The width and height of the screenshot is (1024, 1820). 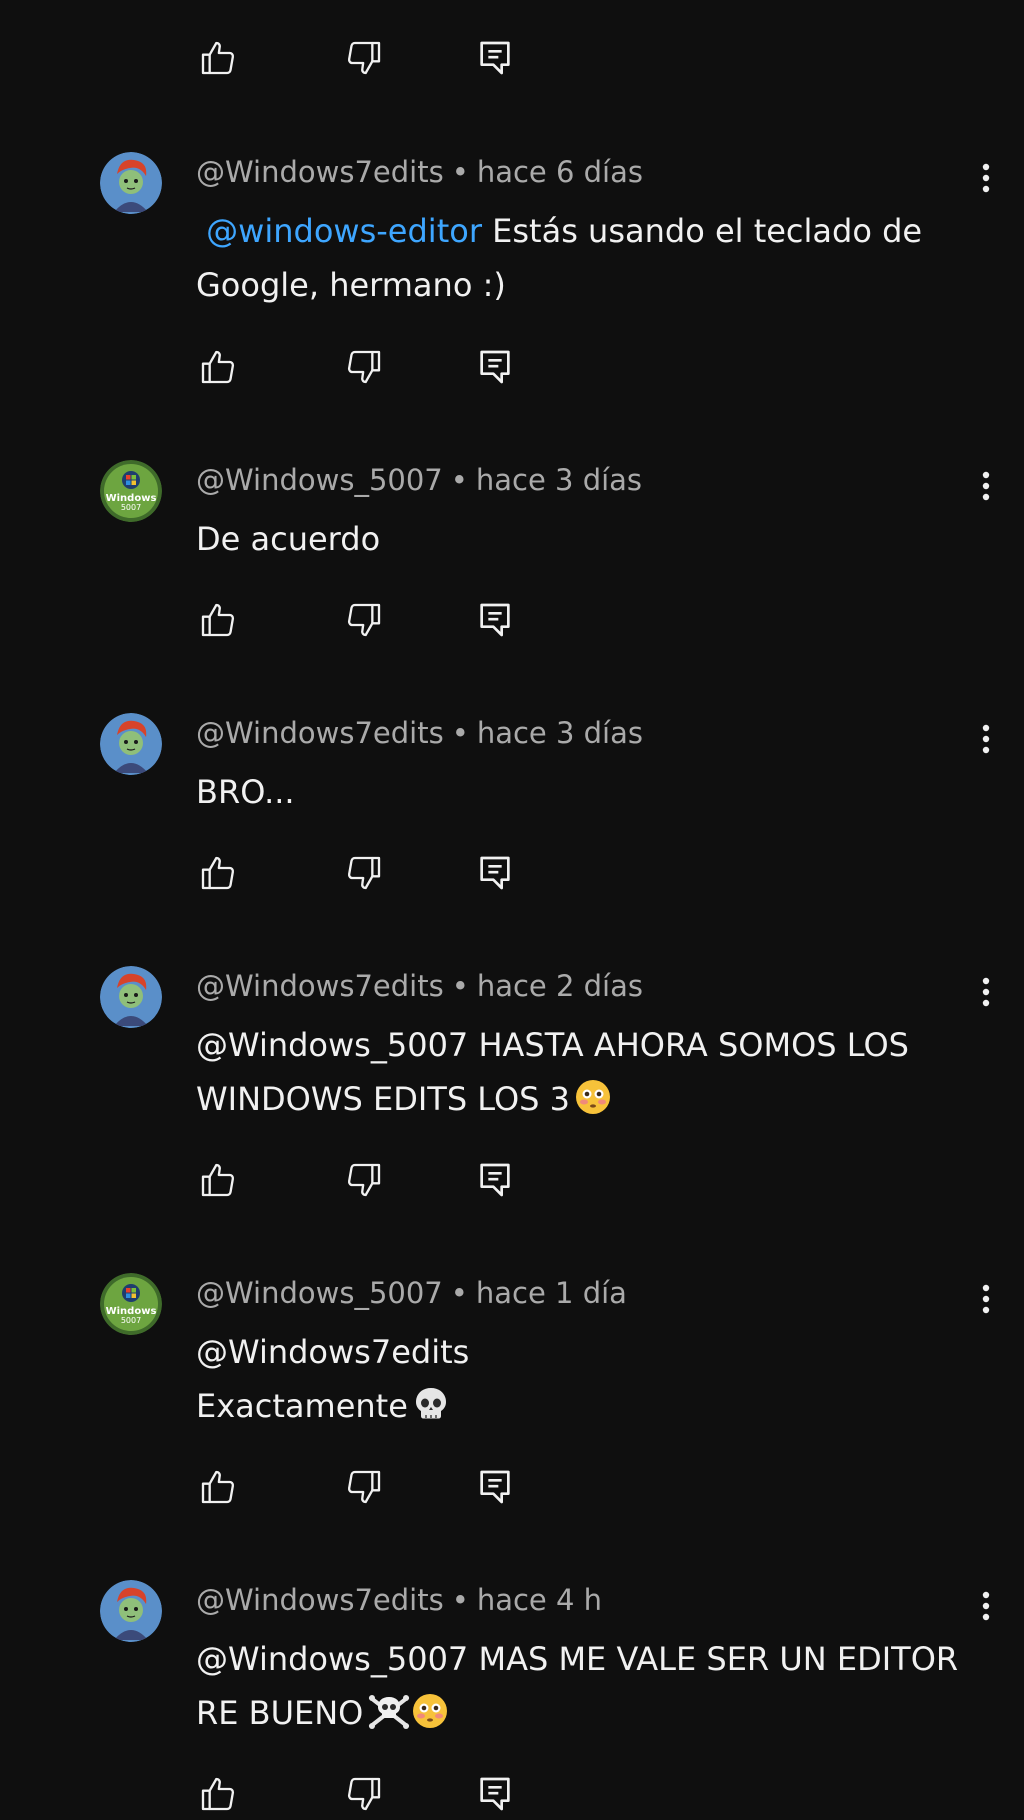 I want to click on comment-time: hace 6 días, so click(x=559, y=172).